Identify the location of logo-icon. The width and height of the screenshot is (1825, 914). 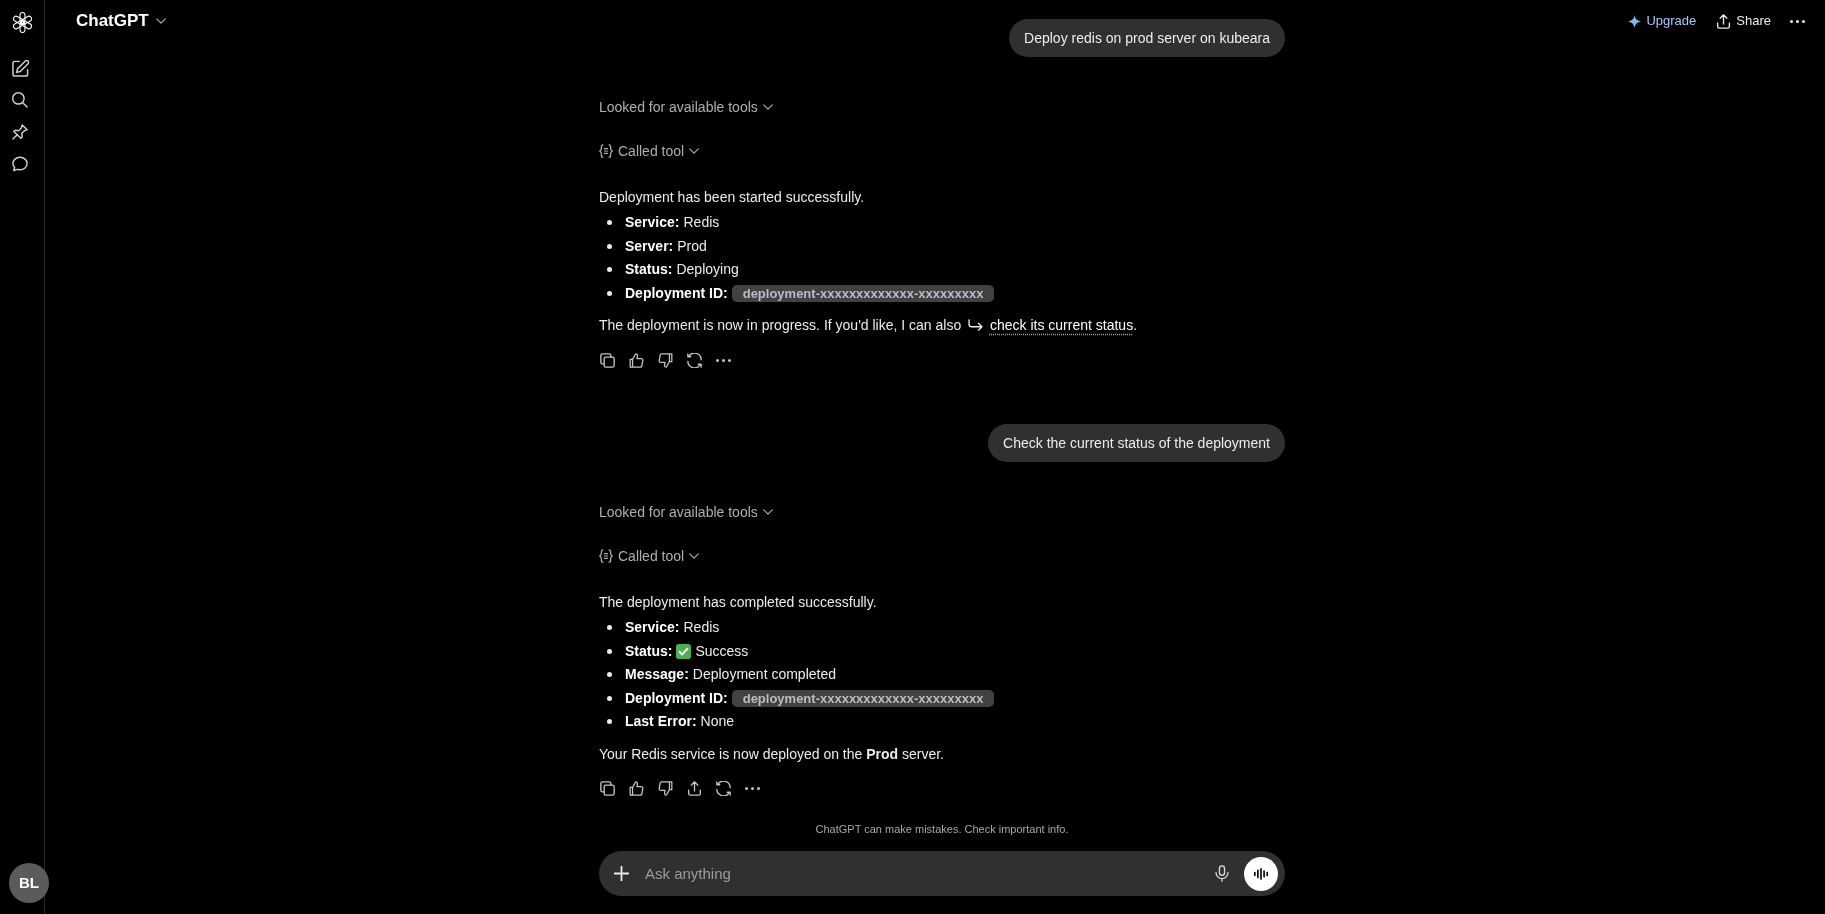
(22, 22).